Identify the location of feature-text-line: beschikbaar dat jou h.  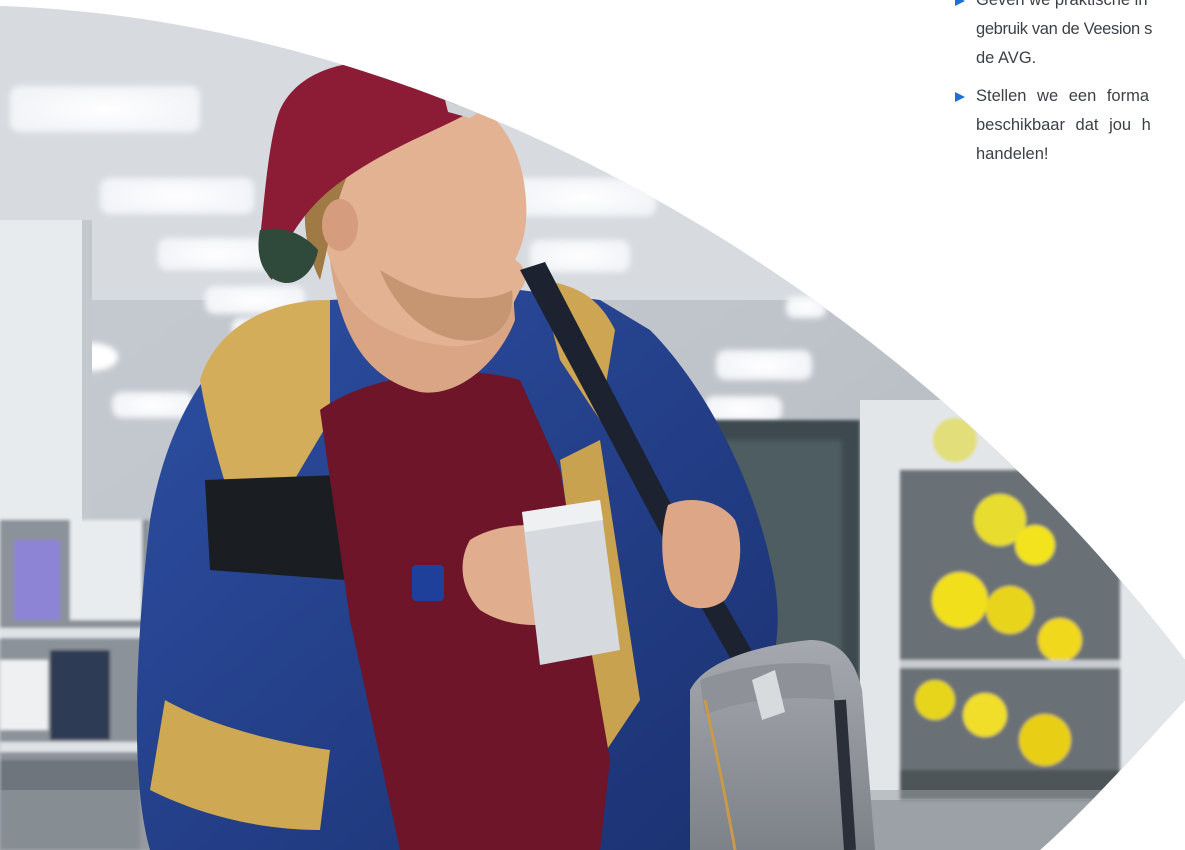
(1063, 125).